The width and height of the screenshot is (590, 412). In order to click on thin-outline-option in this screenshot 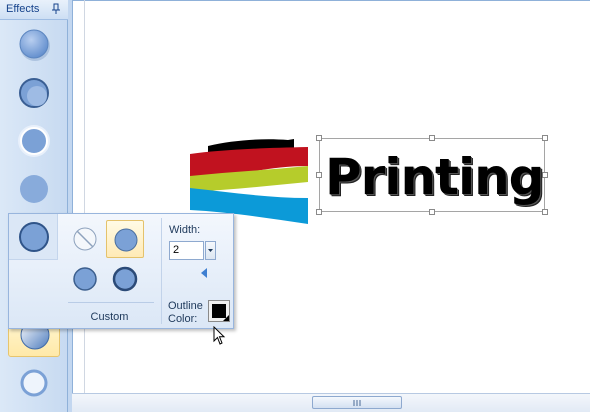, I will do `click(125, 239)`.